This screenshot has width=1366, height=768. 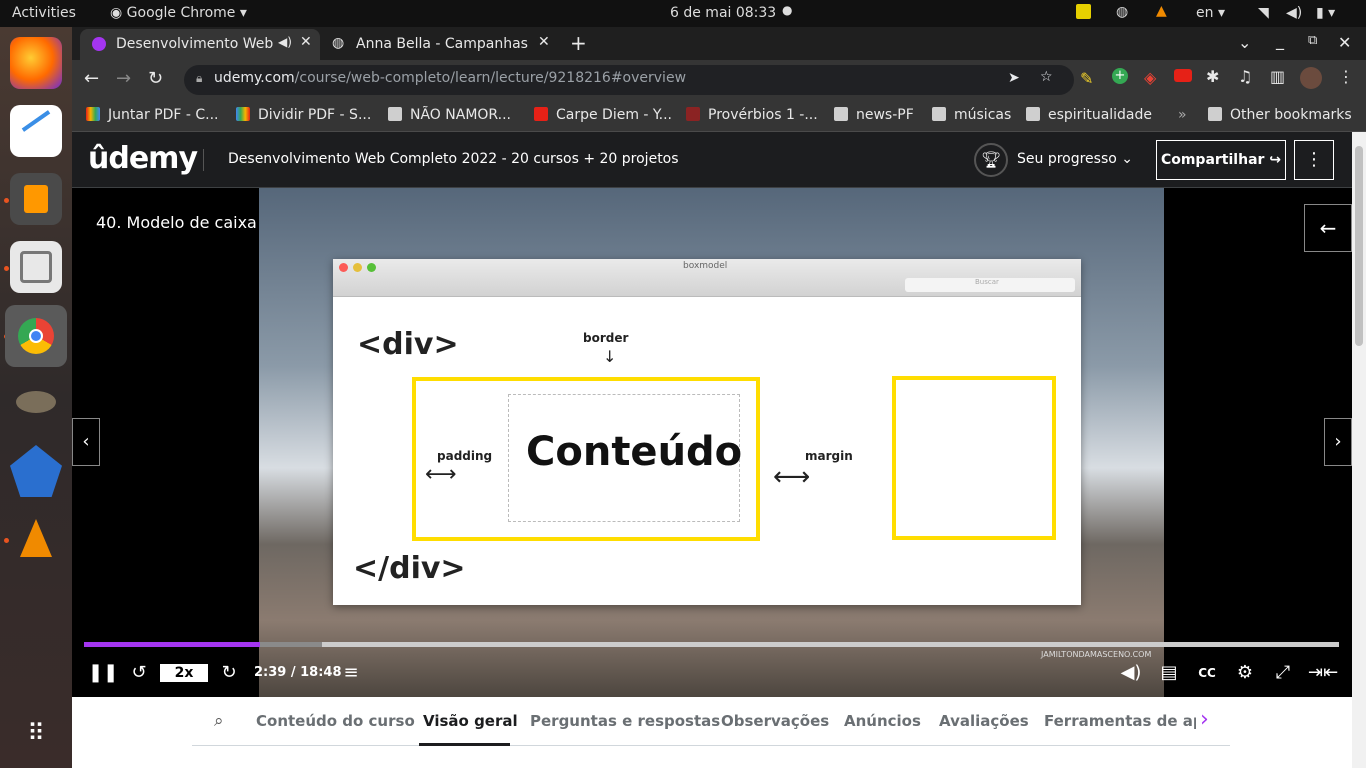 I want to click on playlist-icon: ≡, so click(x=351, y=673).